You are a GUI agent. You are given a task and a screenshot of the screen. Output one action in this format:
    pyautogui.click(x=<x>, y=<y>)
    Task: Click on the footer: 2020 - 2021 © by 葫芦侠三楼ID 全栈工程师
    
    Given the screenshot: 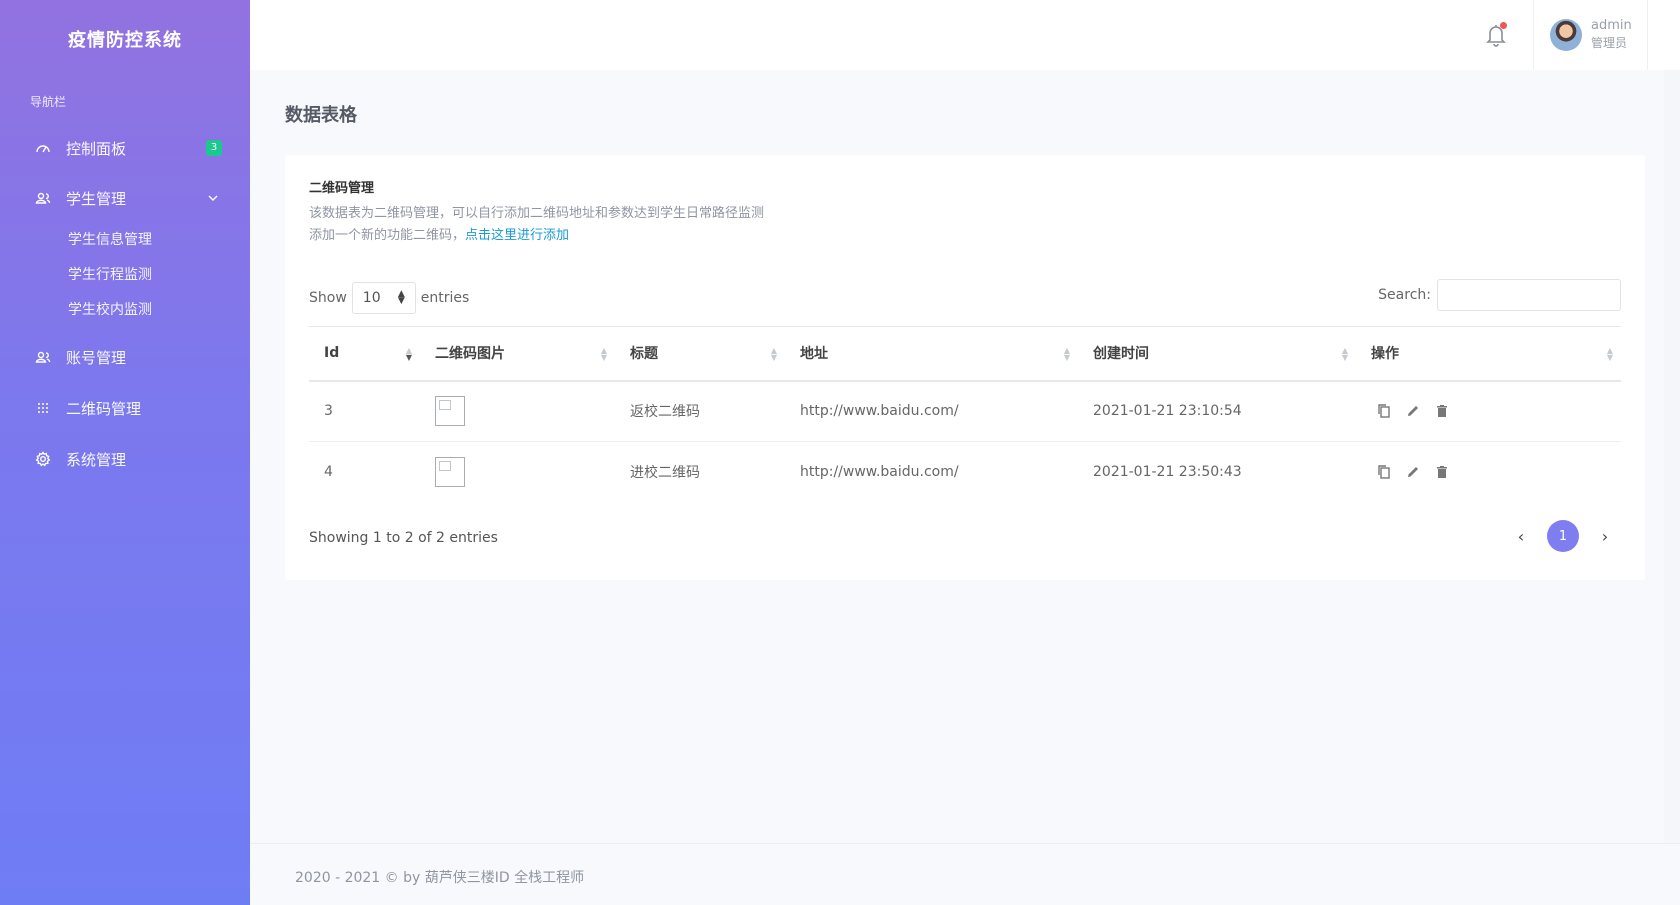 What is the action you would take?
    pyautogui.click(x=965, y=874)
    